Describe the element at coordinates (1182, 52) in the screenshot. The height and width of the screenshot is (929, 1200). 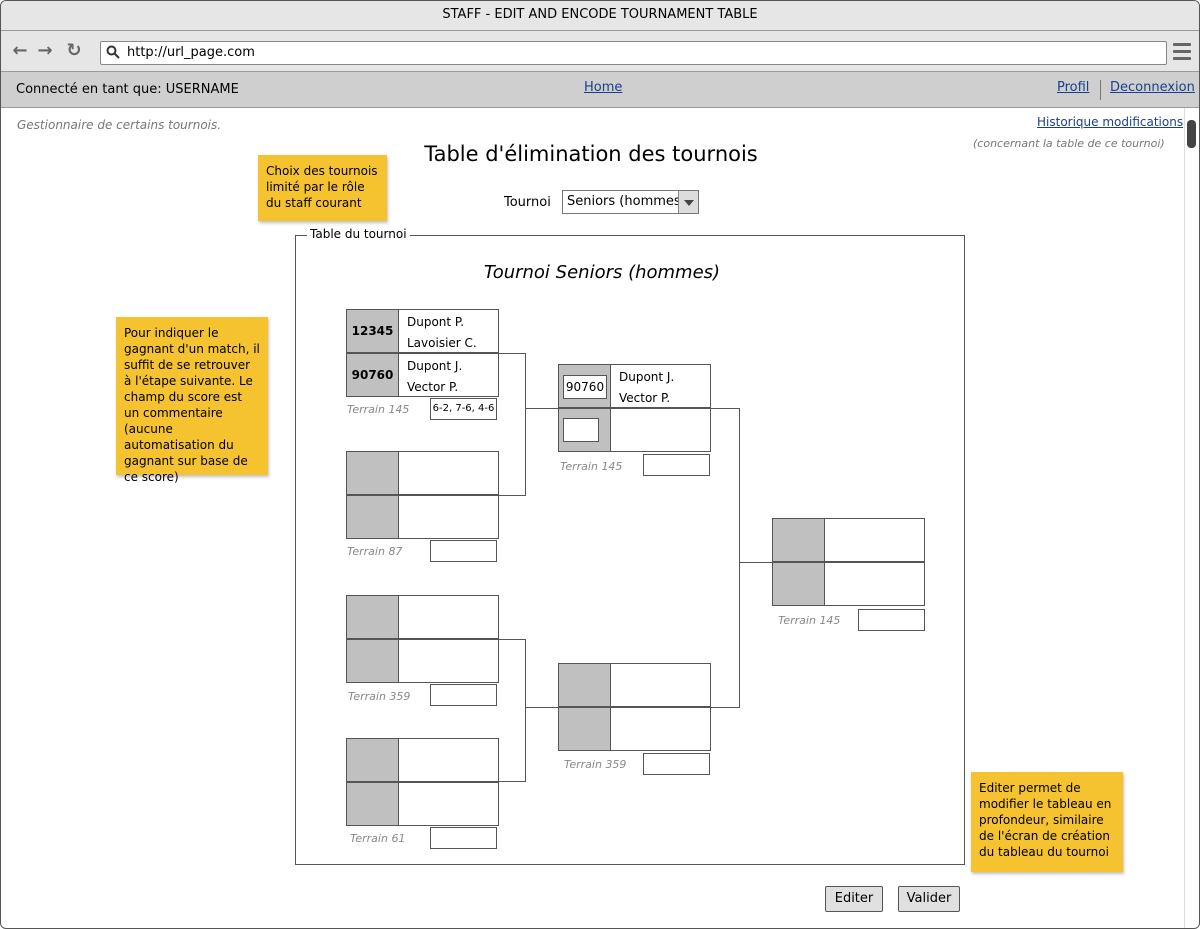
I see `menu-icon` at that location.